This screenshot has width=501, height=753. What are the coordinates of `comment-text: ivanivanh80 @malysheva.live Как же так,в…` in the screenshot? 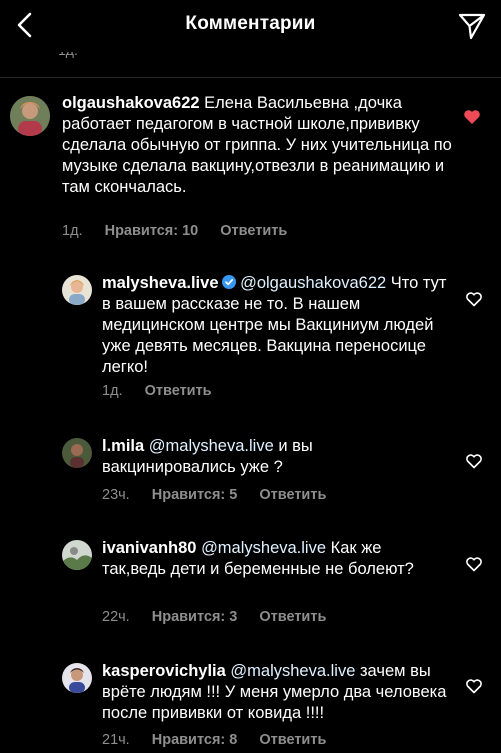 It's located at (259, 559).